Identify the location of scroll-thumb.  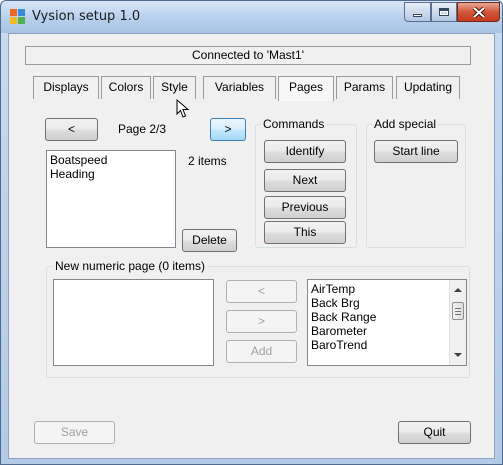
(458, 311).